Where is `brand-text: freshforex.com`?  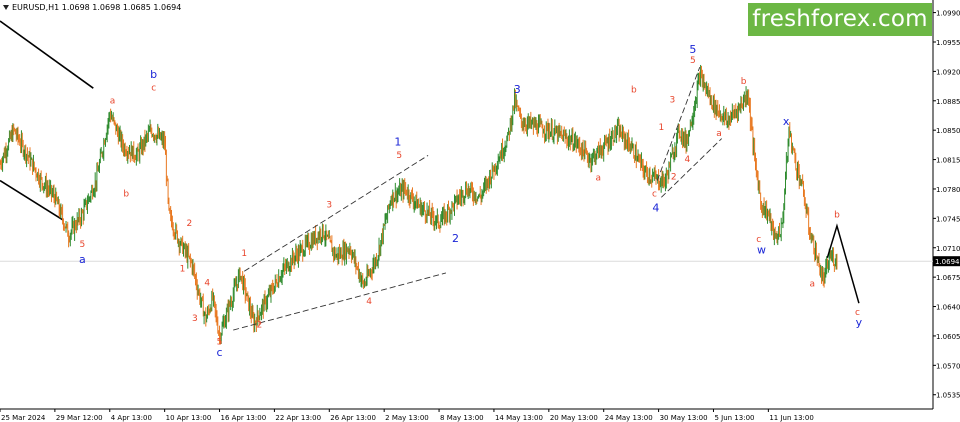
brand-text: freshforex.com is located at coordinates (840, 19).